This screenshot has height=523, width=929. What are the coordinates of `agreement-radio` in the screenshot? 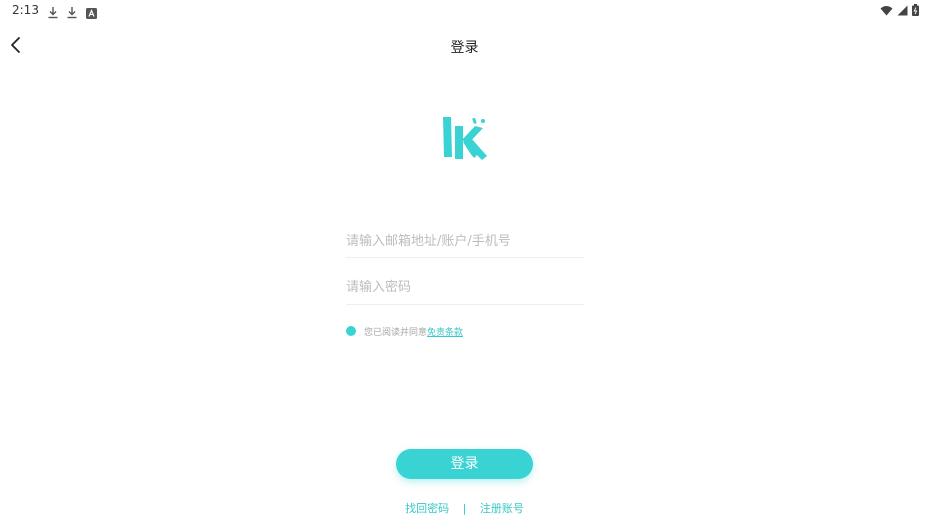 It's located at (351, 331).